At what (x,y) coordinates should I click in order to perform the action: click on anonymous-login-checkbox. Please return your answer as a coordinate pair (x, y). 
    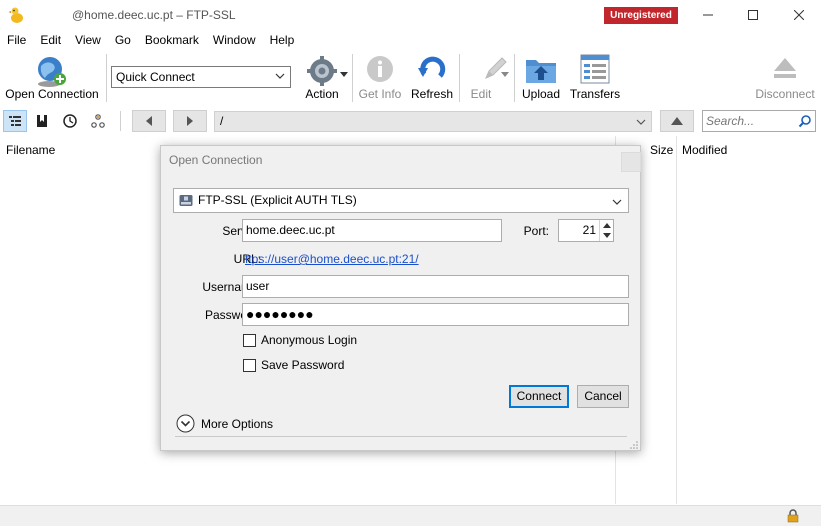
    Looking at the image, I should click on (249, 340).